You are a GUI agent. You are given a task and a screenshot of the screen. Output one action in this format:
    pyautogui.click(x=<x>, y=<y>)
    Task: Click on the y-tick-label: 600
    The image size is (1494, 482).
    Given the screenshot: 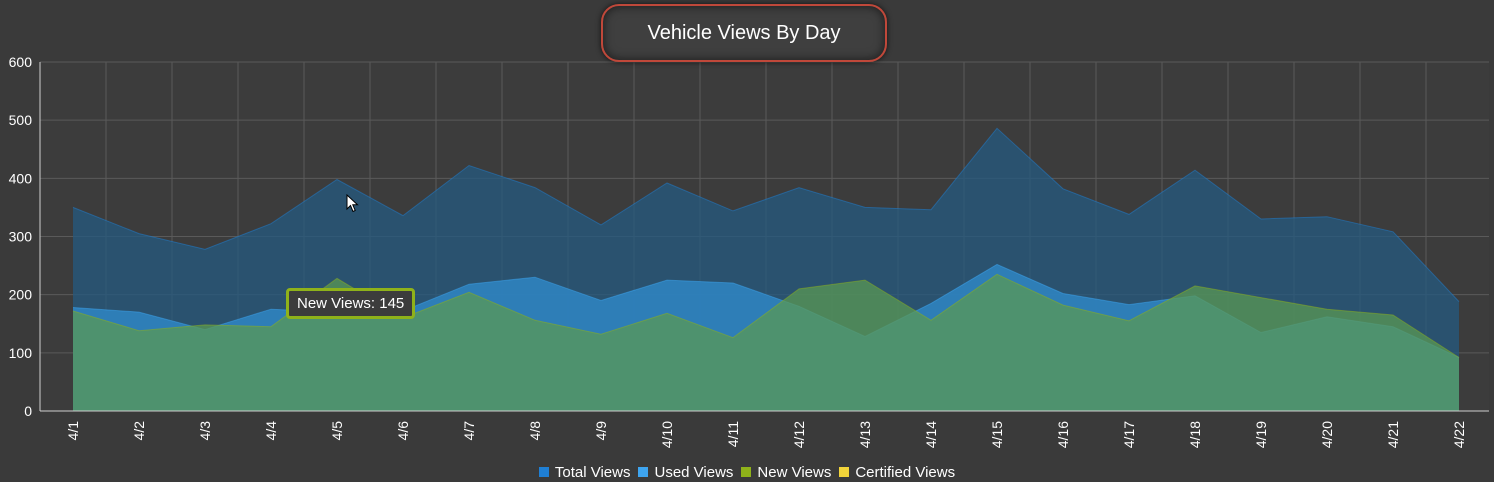 What is the action you would take?
    pyautogui.click(x=21, y=62)
    